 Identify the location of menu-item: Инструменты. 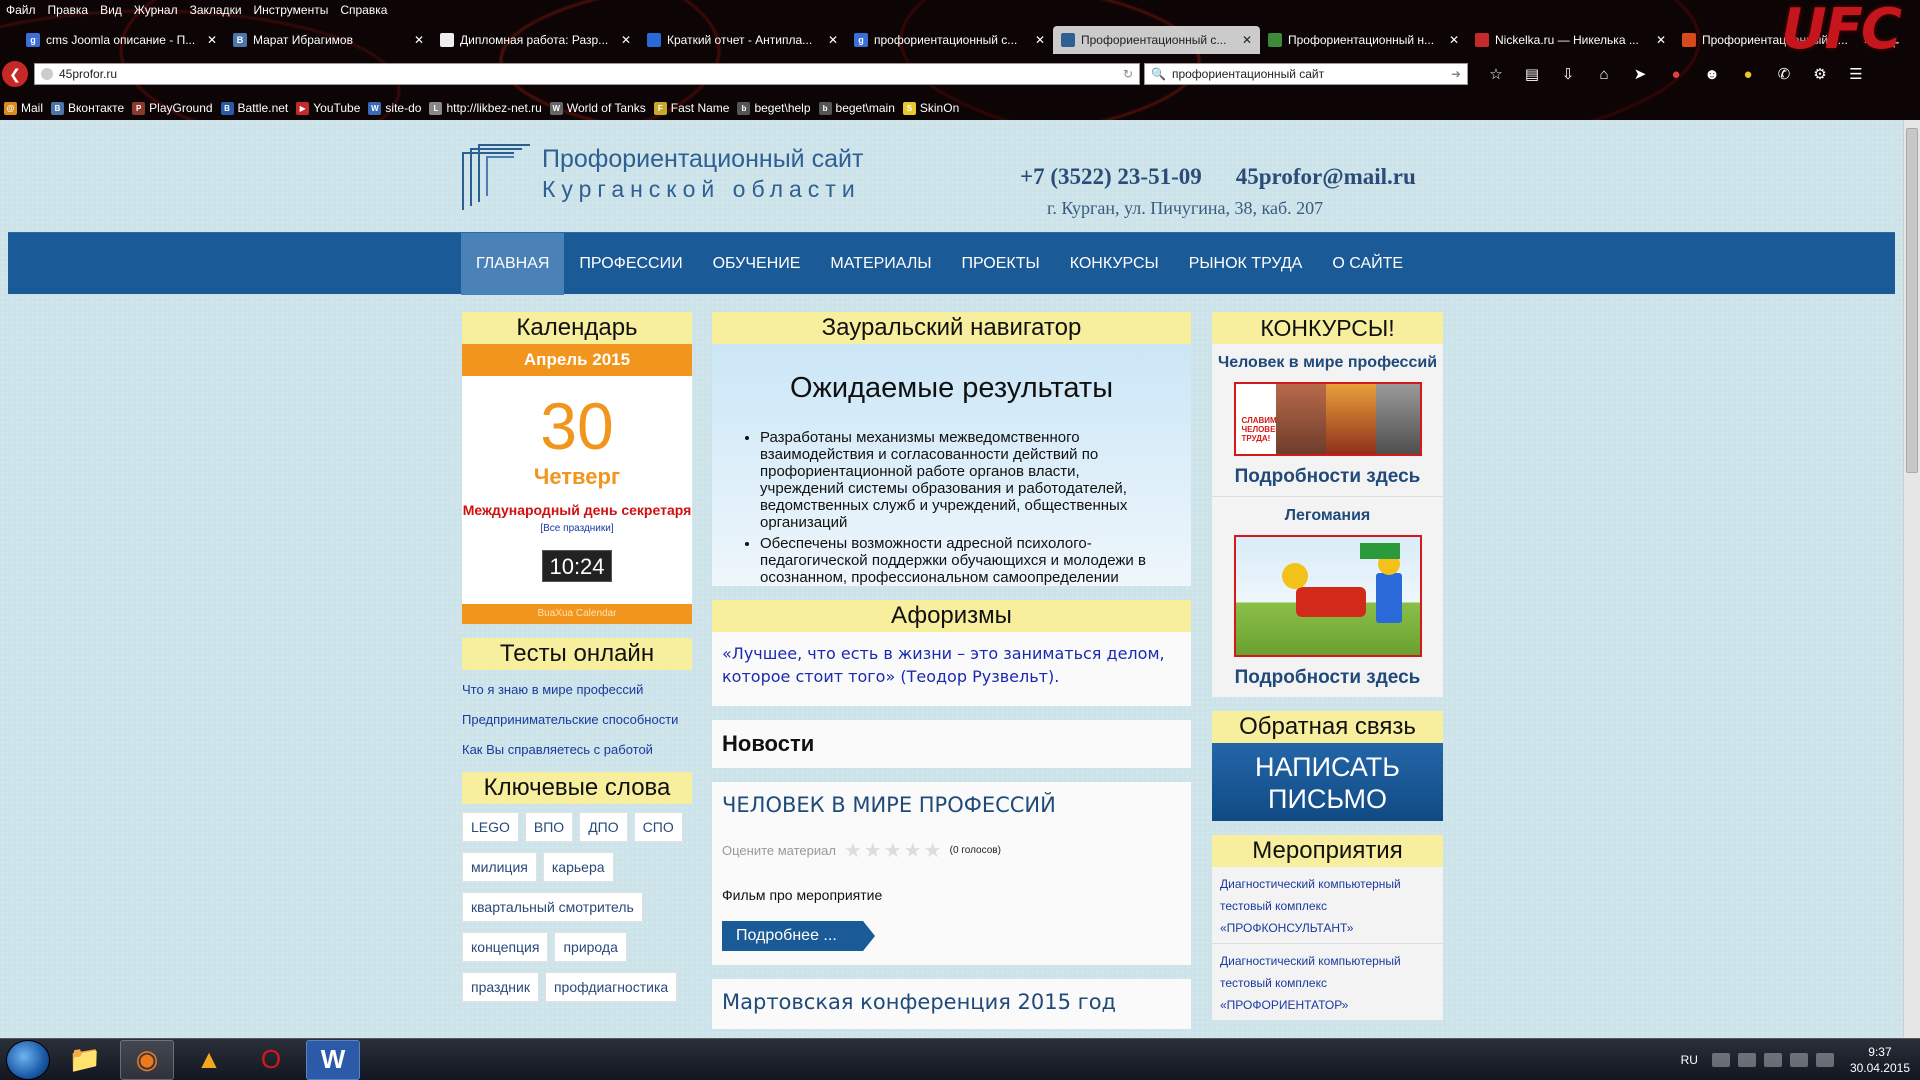
(291, 10).